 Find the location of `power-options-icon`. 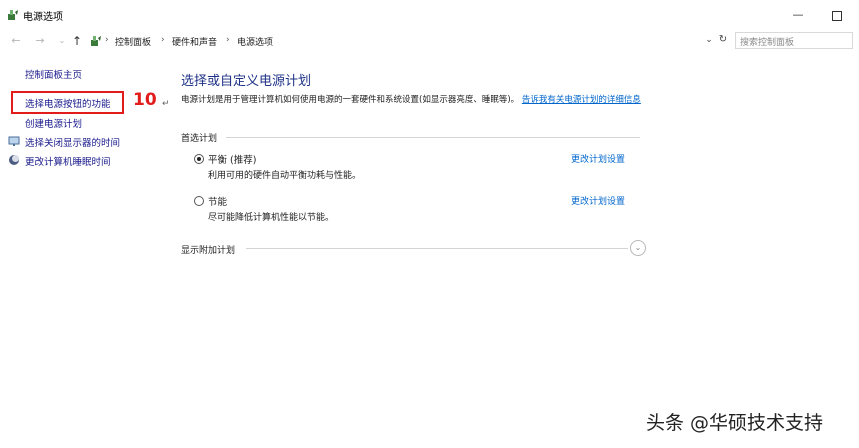

power-options-icon is located at coordinates (13, 15).